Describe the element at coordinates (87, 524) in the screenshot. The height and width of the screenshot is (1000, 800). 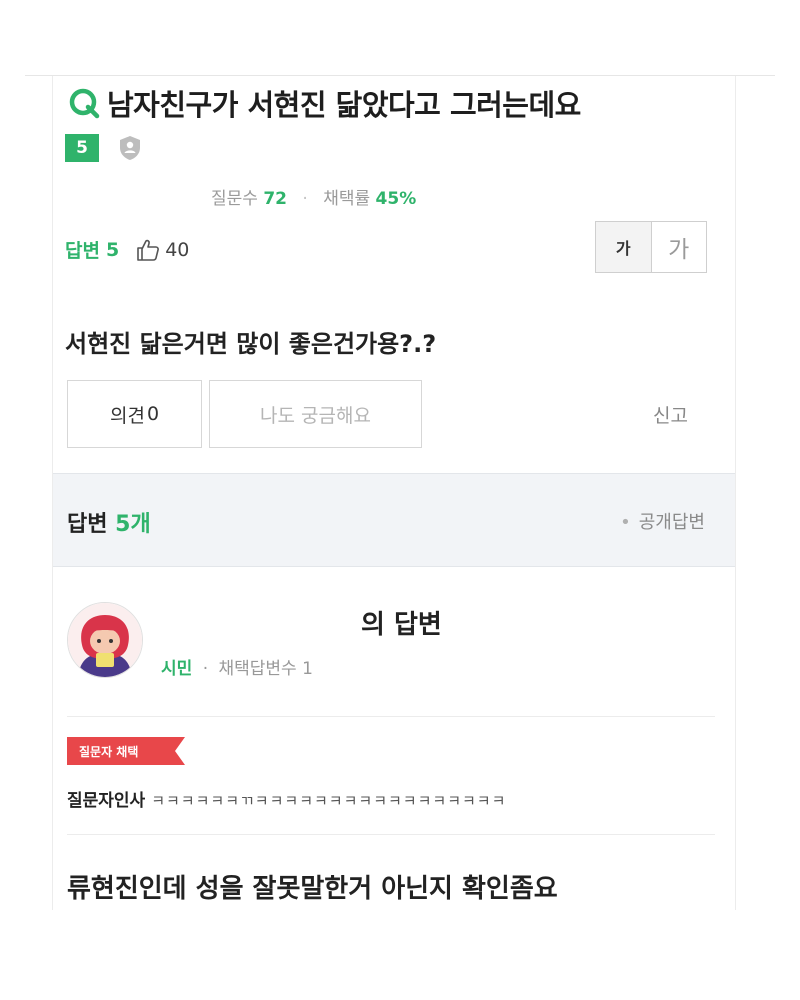
I see `answers-title-prefix: 답변` at that location.